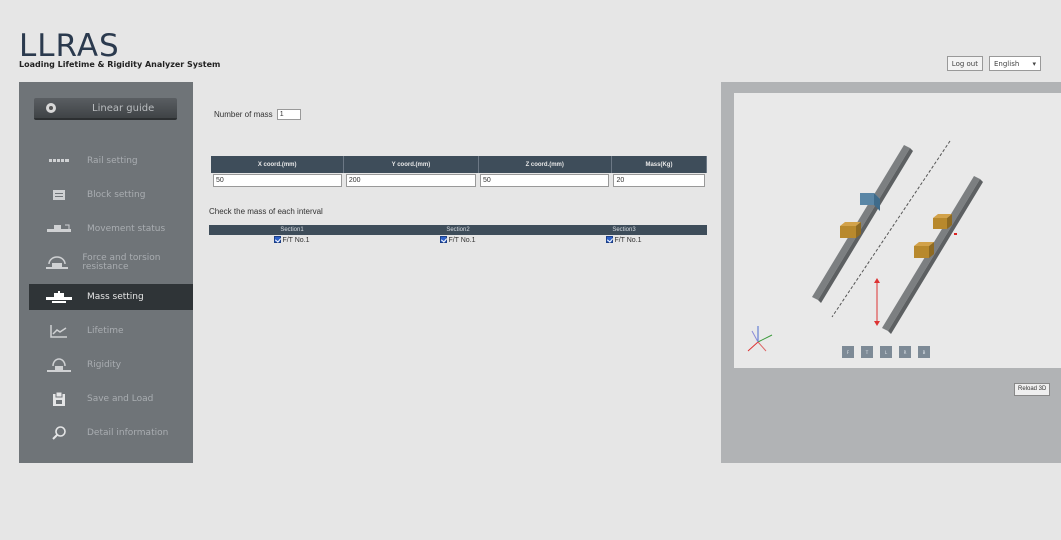 This screenshot has width=1061, height=540. I want to click on sidebar-item-lifetime: Lifetime, so click(106, 331).